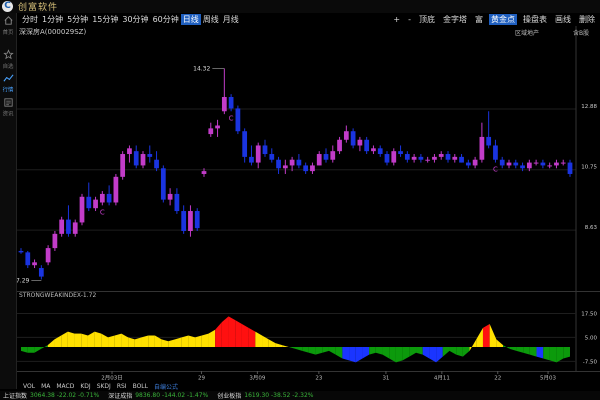 Image resolution: width=600 pixels, height=400 pixels. Describe the element at coordinates (231, 19) in the screenshot. I see `tab-period-monthly: 月线` at that location.